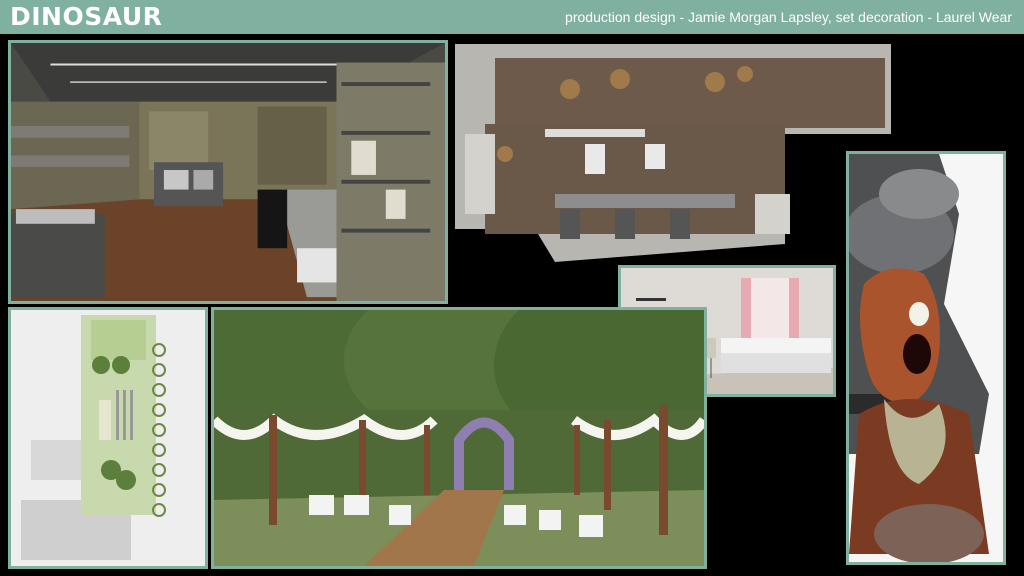 The height and width of the screenshot is (576, 1024). What do you see at coordinates (108, 438) in the screenshot?
I see `garden-site-plan` at bounding box center [108, 438].